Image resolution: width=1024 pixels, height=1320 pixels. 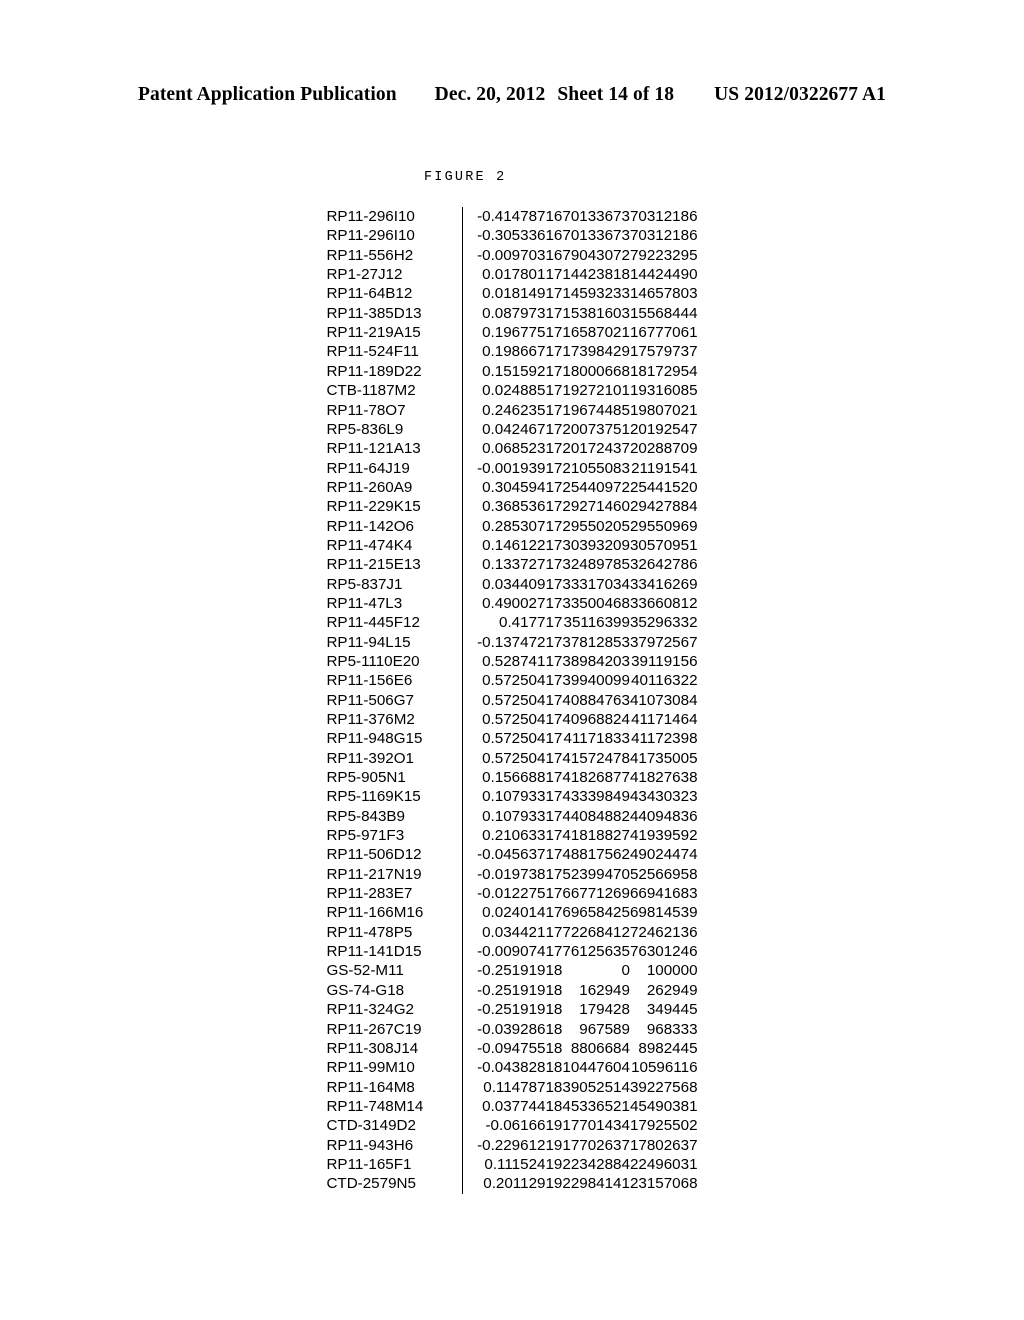 What do you see at coordinates (370, 1068) in the screenshot?
I see `clone-id-cell: RP11-99M10` at bounding box center [370, 1068].